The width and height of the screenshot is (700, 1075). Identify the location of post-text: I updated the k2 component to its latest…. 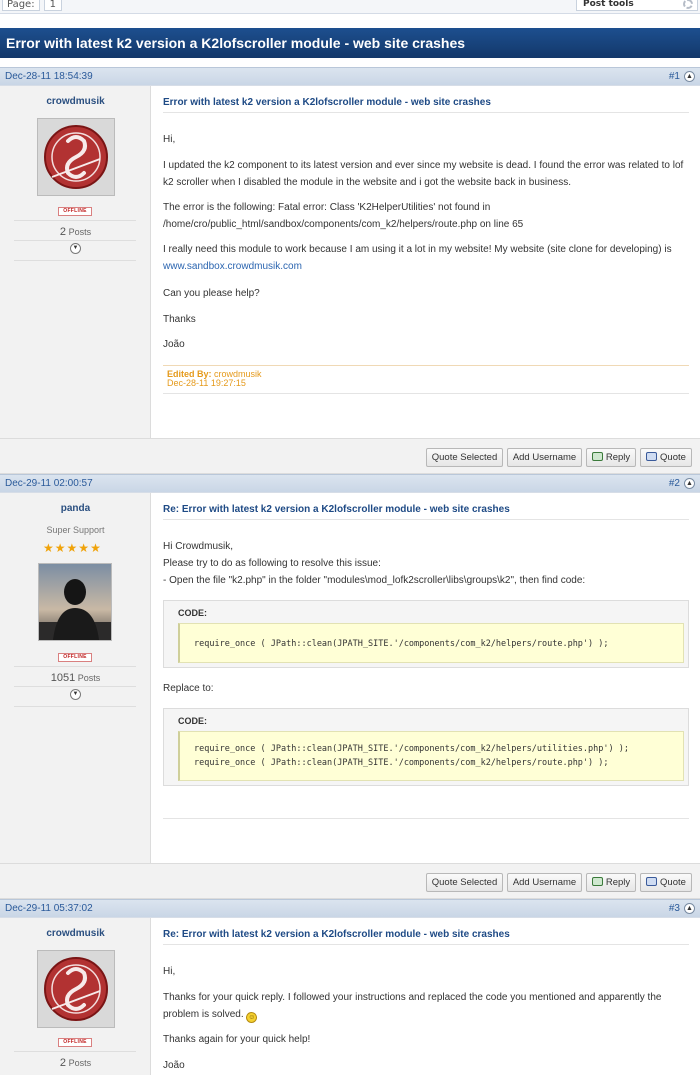
(423, 174).